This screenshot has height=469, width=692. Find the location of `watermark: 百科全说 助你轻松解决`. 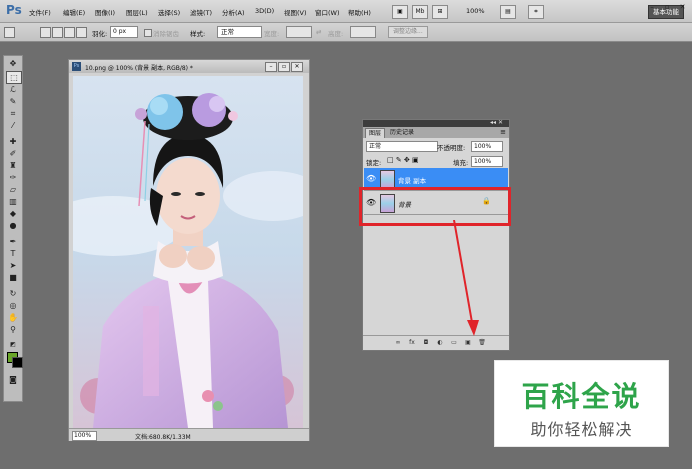

watermark: 百科全说 助你轻松解决 is located at coordinates (581, 403).